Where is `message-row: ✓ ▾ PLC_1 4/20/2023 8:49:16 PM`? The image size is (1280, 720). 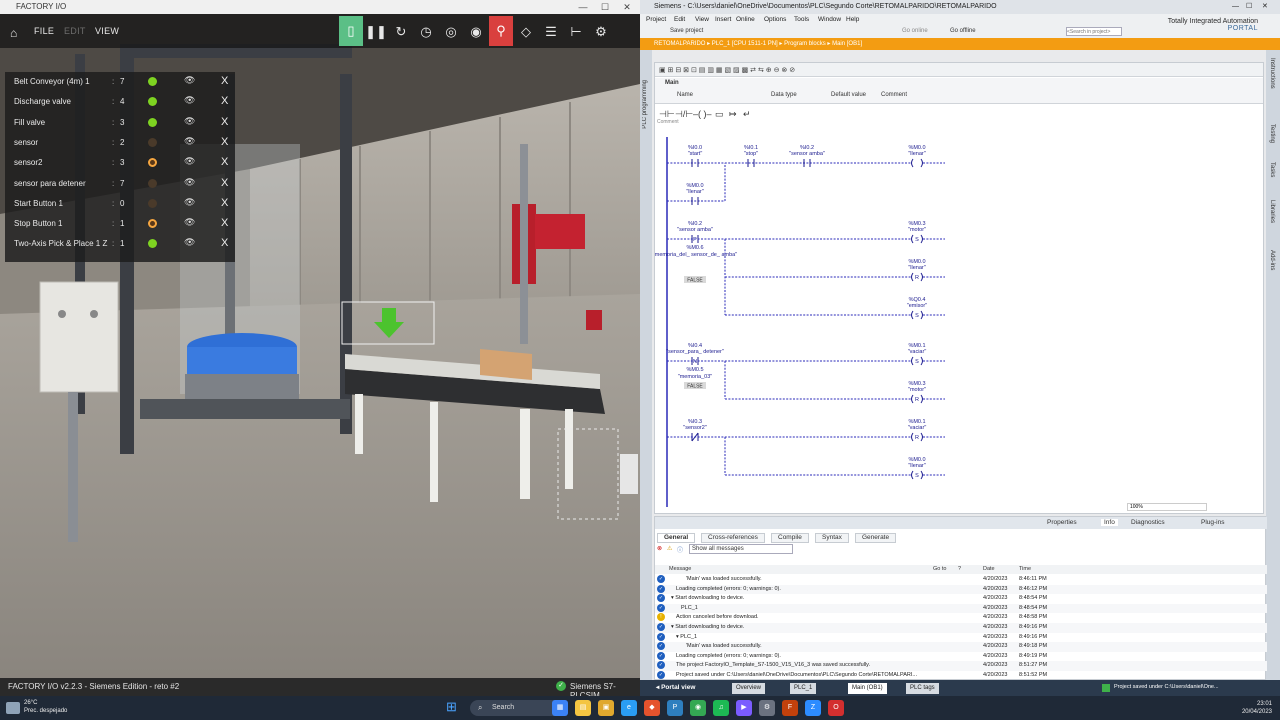
message-row: ✓ ▾ PLC_1 4/20/2023 8:49:16 PM is located at coordinates (961, 637).